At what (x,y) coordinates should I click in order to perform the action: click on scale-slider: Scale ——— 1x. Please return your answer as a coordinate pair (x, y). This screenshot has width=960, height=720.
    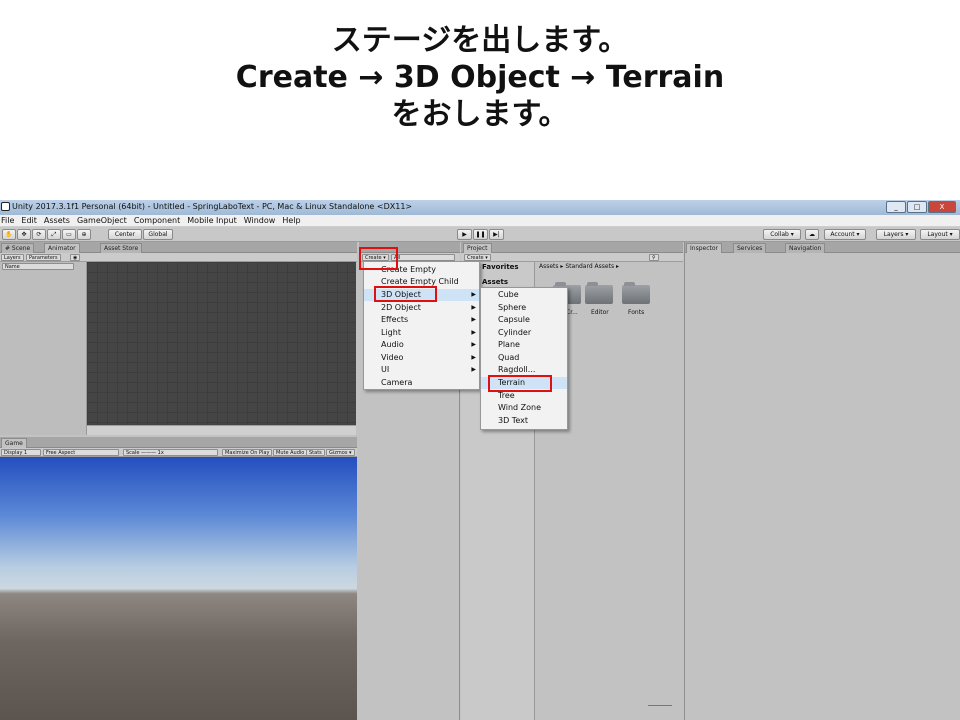
    Looking at the image, I should click on (170, 452).